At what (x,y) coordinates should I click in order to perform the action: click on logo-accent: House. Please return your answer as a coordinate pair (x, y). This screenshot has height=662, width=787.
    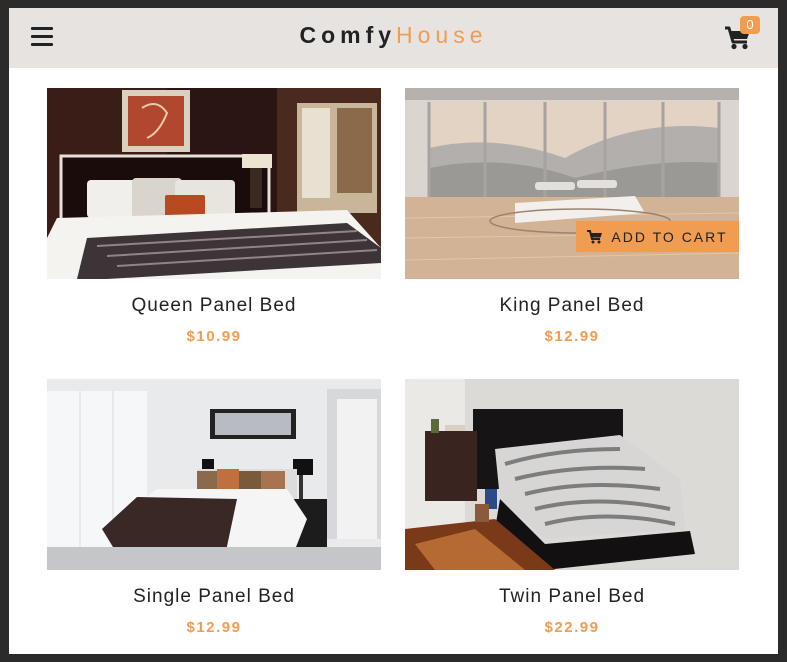
    Looking at the image, I should click on (442, 35).